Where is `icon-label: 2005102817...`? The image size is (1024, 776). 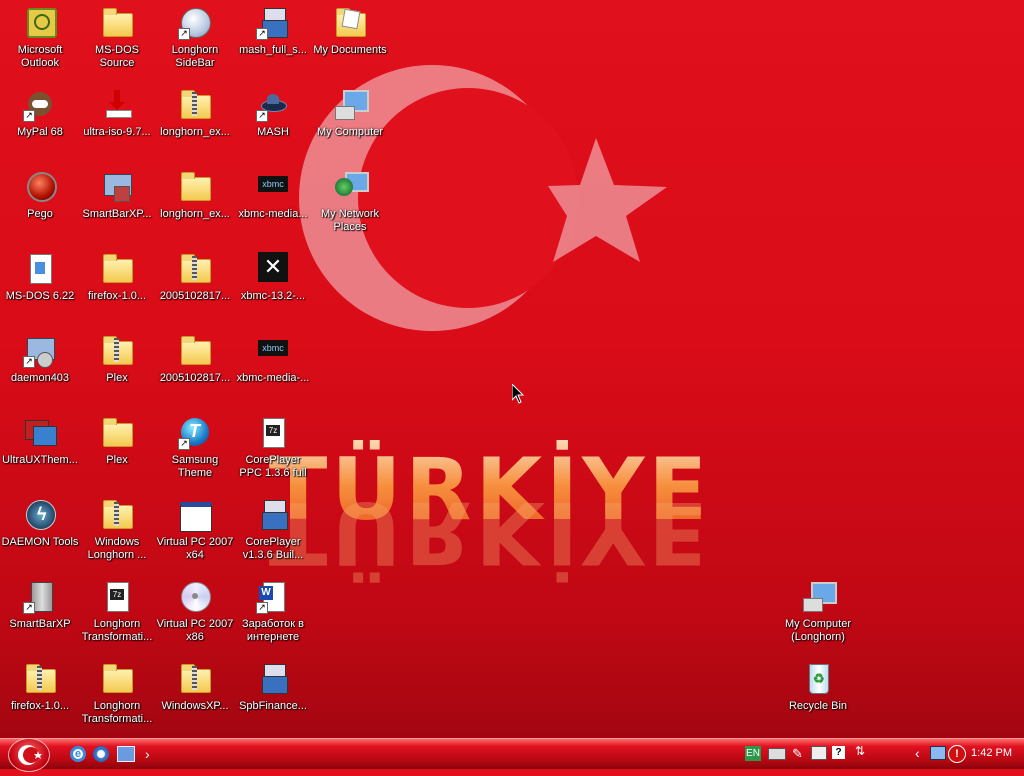 icon-label: 2005102817... is located at coordinates (195, 378).